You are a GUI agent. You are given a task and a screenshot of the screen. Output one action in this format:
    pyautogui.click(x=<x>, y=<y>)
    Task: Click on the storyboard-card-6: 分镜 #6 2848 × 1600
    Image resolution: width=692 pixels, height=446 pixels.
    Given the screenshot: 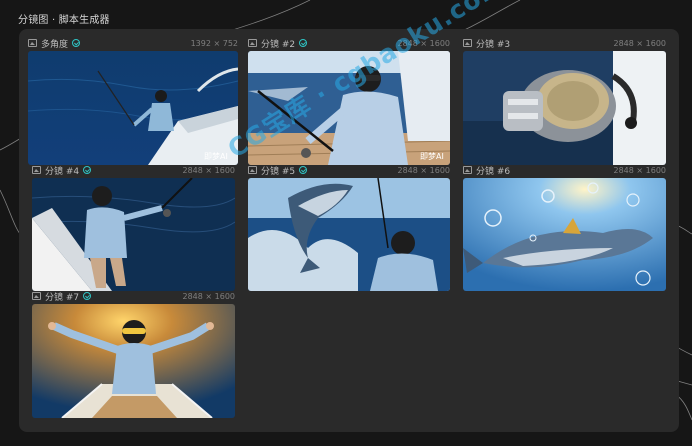 What is the action you would take?
    pyautogui.click(x=564, y=227)
    